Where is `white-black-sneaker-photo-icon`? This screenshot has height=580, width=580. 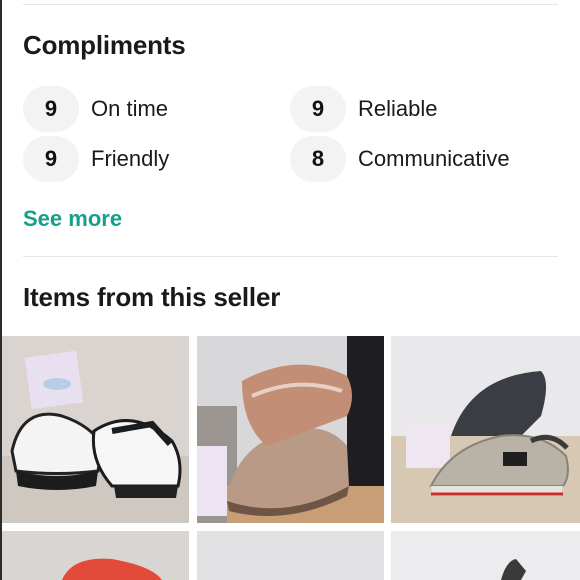 white-black-sneaker-photo-icon is located at coordinates (95, 429).